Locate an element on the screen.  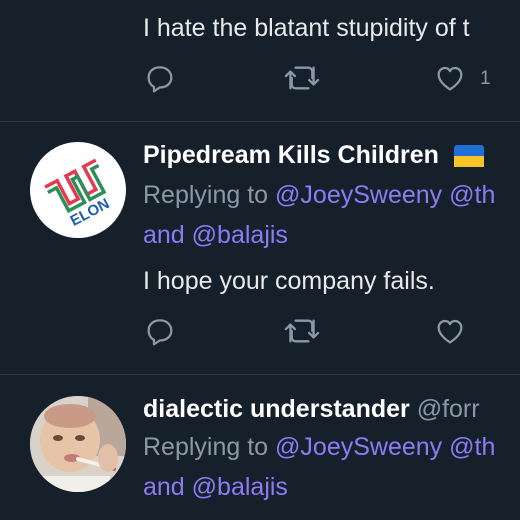
baby-photo-avatar is located at coordinates (78, 444).